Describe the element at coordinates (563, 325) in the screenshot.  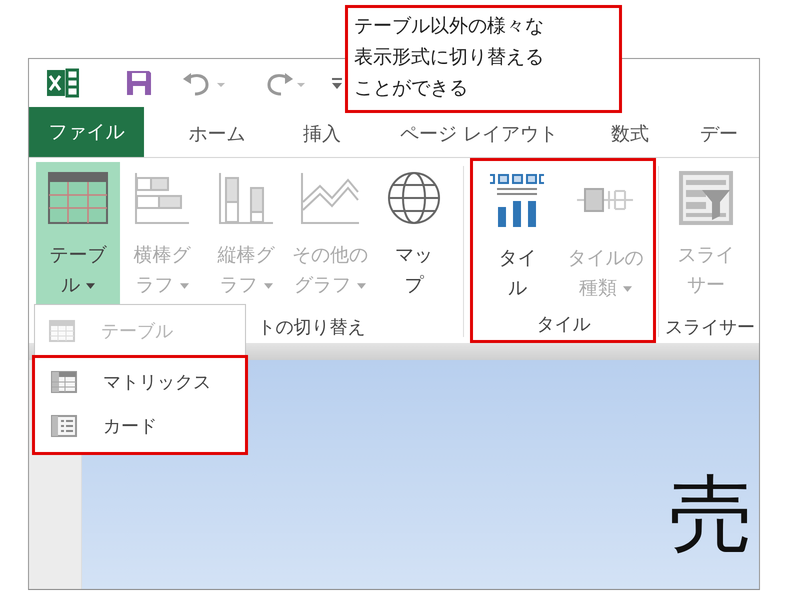
I see `group-label: タイル` at that location.